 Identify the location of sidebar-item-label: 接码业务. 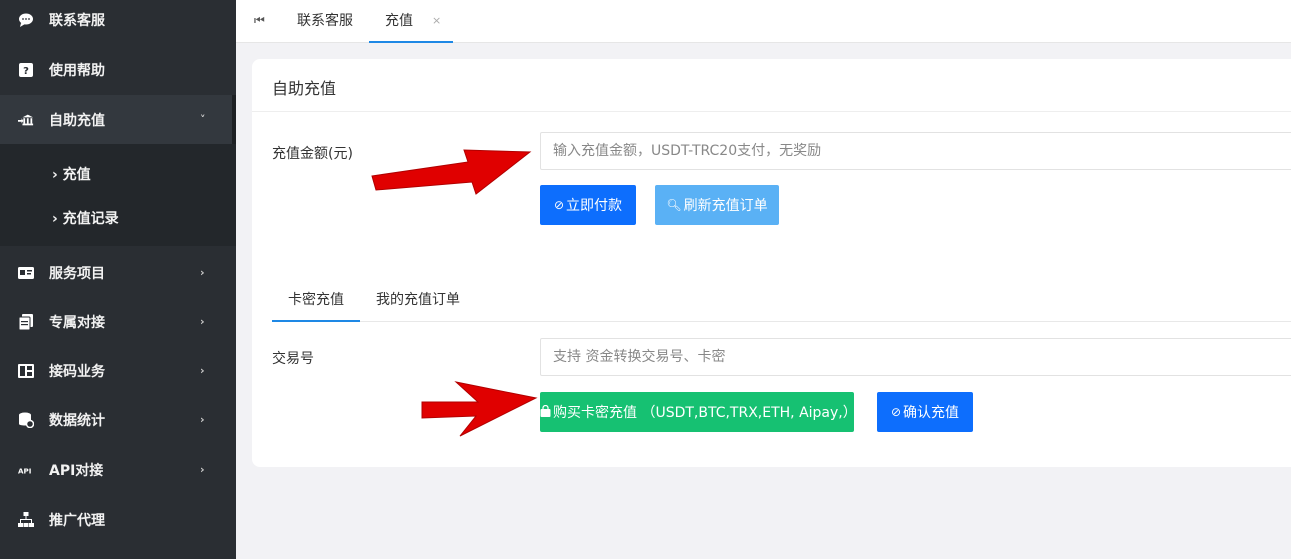
(77, 371).